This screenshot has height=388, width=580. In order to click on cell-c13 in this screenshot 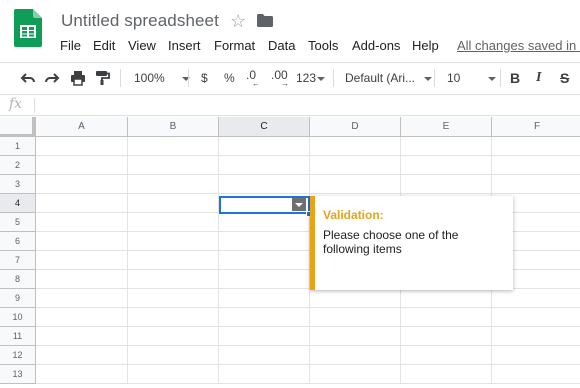, I will do `click(264, 374)`.